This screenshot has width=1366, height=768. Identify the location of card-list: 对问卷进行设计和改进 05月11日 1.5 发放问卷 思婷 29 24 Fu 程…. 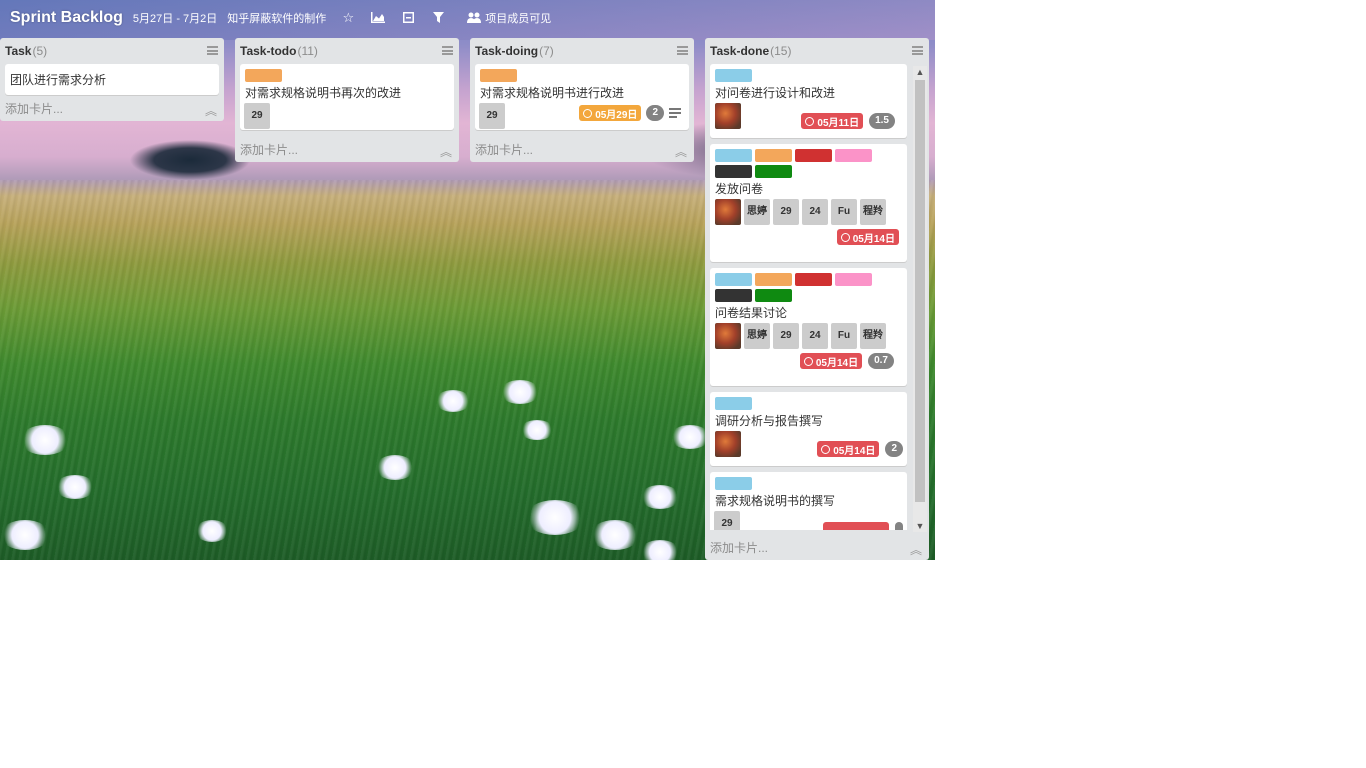
(817, 297).